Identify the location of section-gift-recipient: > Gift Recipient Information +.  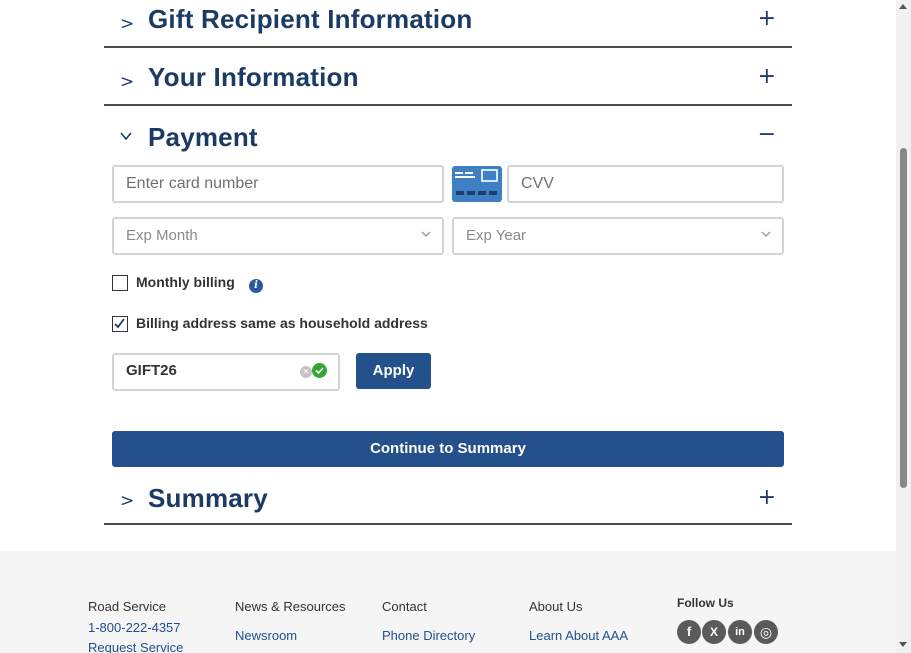
(448, 24).